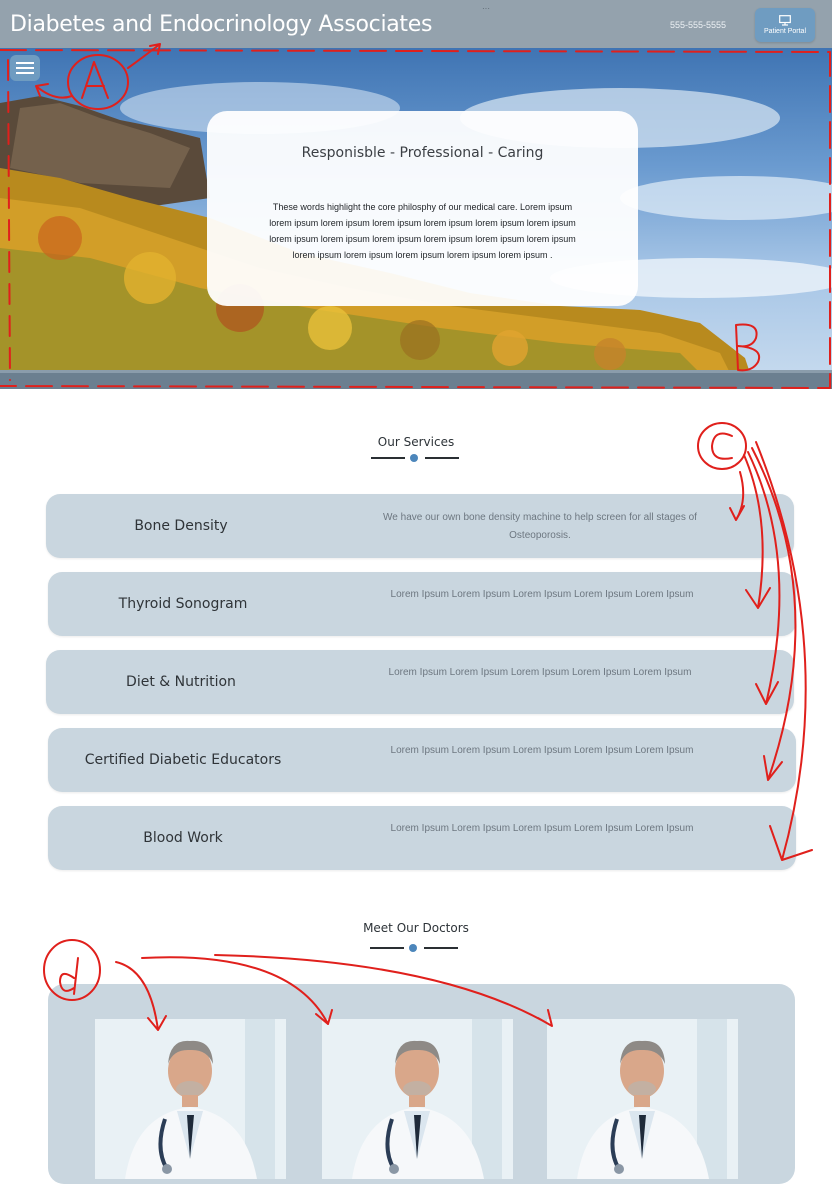 The width and height of the screenshot is (832, 1184). Describe the element at coordinates (183, 838) in the screenshot. I see `service-name: Blood Work` at that location.